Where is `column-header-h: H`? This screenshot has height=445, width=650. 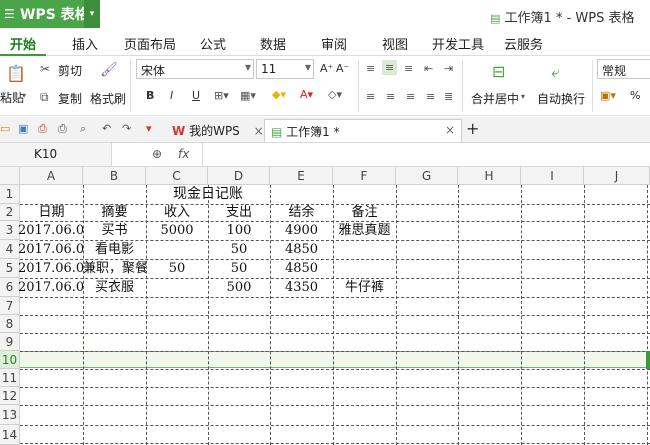 column-header-h: H is located at coordinates (489, 176).